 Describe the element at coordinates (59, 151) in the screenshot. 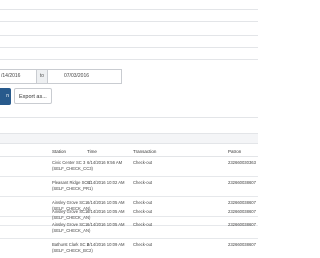

I see `column-header-station: Station` at that location.